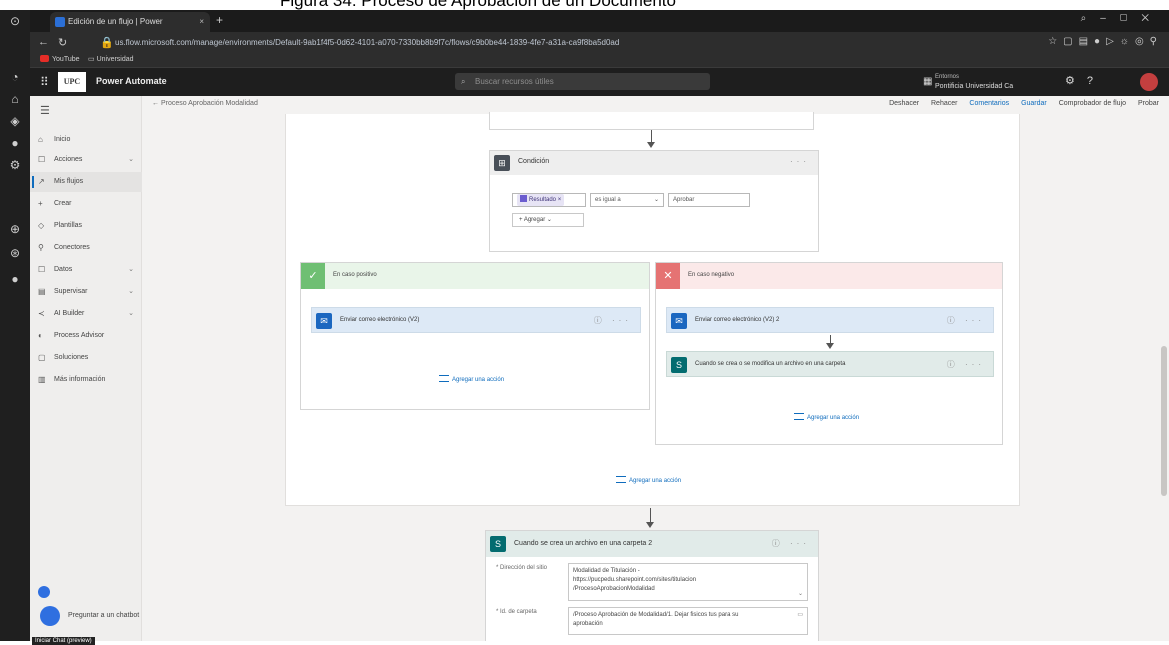 The image size is (1169, 645). I want to click on nav-item-process-advisor: ◐ Process Advisor, so click(86, 336).